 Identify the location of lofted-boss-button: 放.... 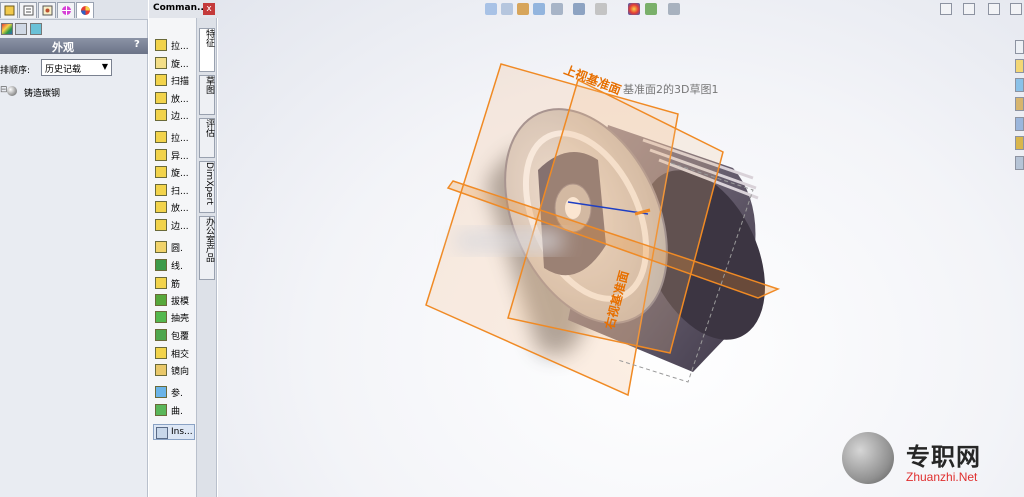
(176, 98).